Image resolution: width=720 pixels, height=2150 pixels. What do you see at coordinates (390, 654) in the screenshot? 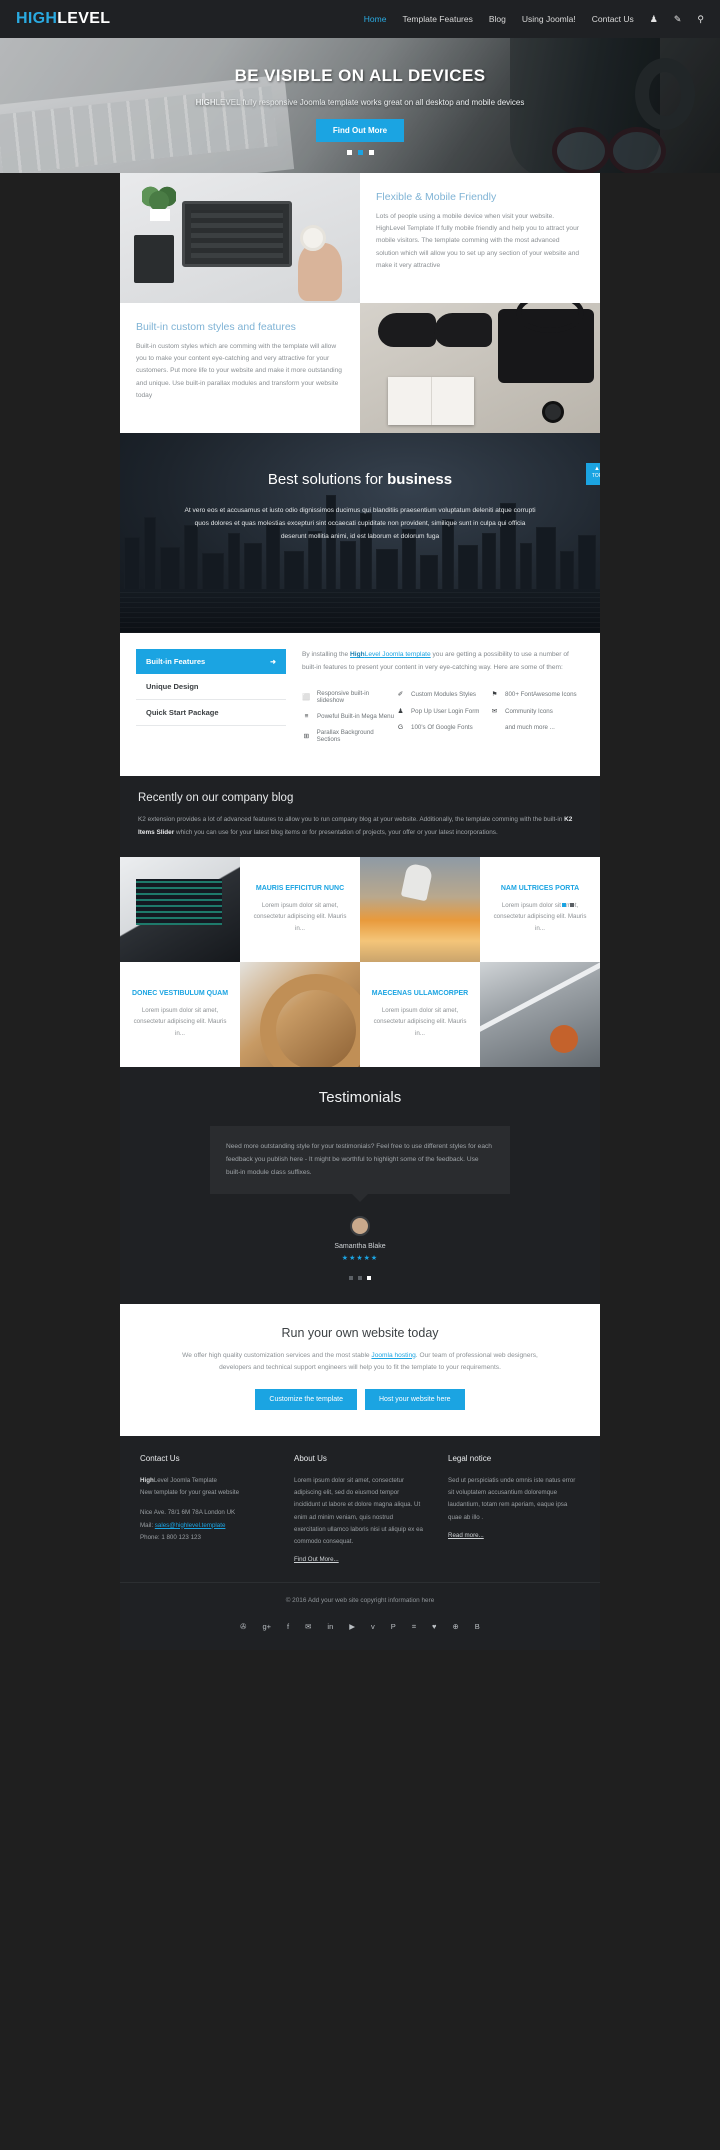
I see `joomla-template-link: HighLevel Joomla template` at bounding box center [390, 654].